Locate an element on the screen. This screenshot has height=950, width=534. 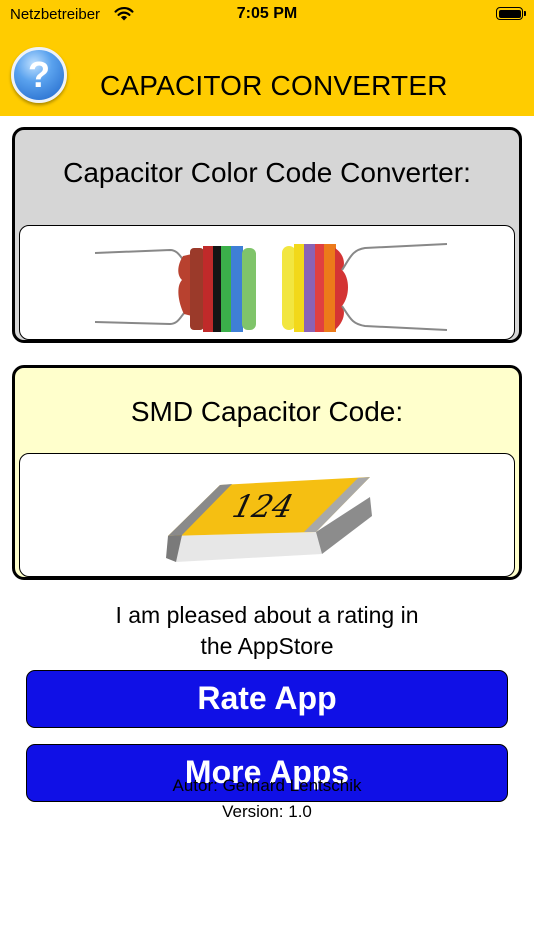
smd-image-panel: 124 is located at coordinates (267, 515).